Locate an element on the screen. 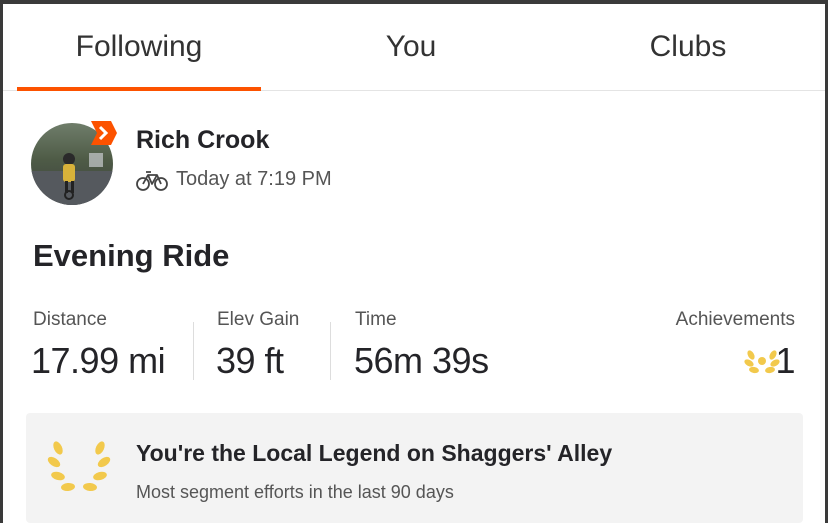 Image resolution: width=828 pixels, height=523 pixels. tab-clubs-label: Clubs is located at coordinates (688, 46).